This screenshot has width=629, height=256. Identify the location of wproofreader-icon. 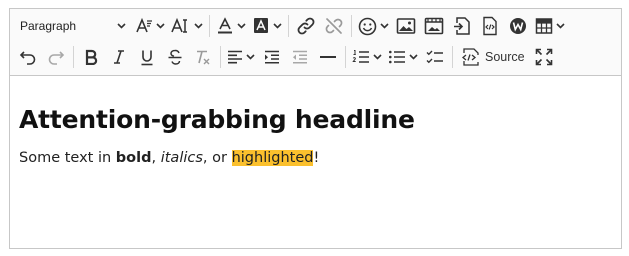
(518, 26).